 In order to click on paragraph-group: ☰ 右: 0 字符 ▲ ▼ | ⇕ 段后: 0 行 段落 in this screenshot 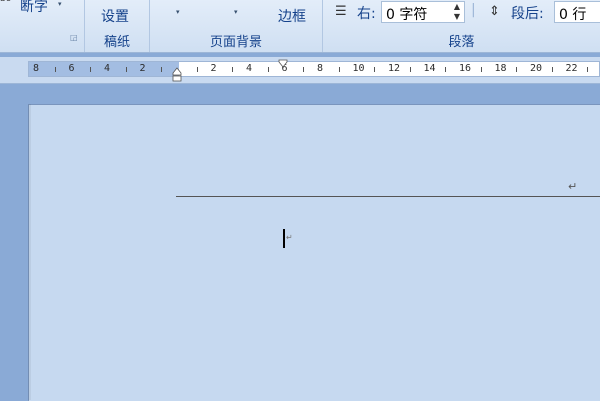, I will do `click(461, 26)`.